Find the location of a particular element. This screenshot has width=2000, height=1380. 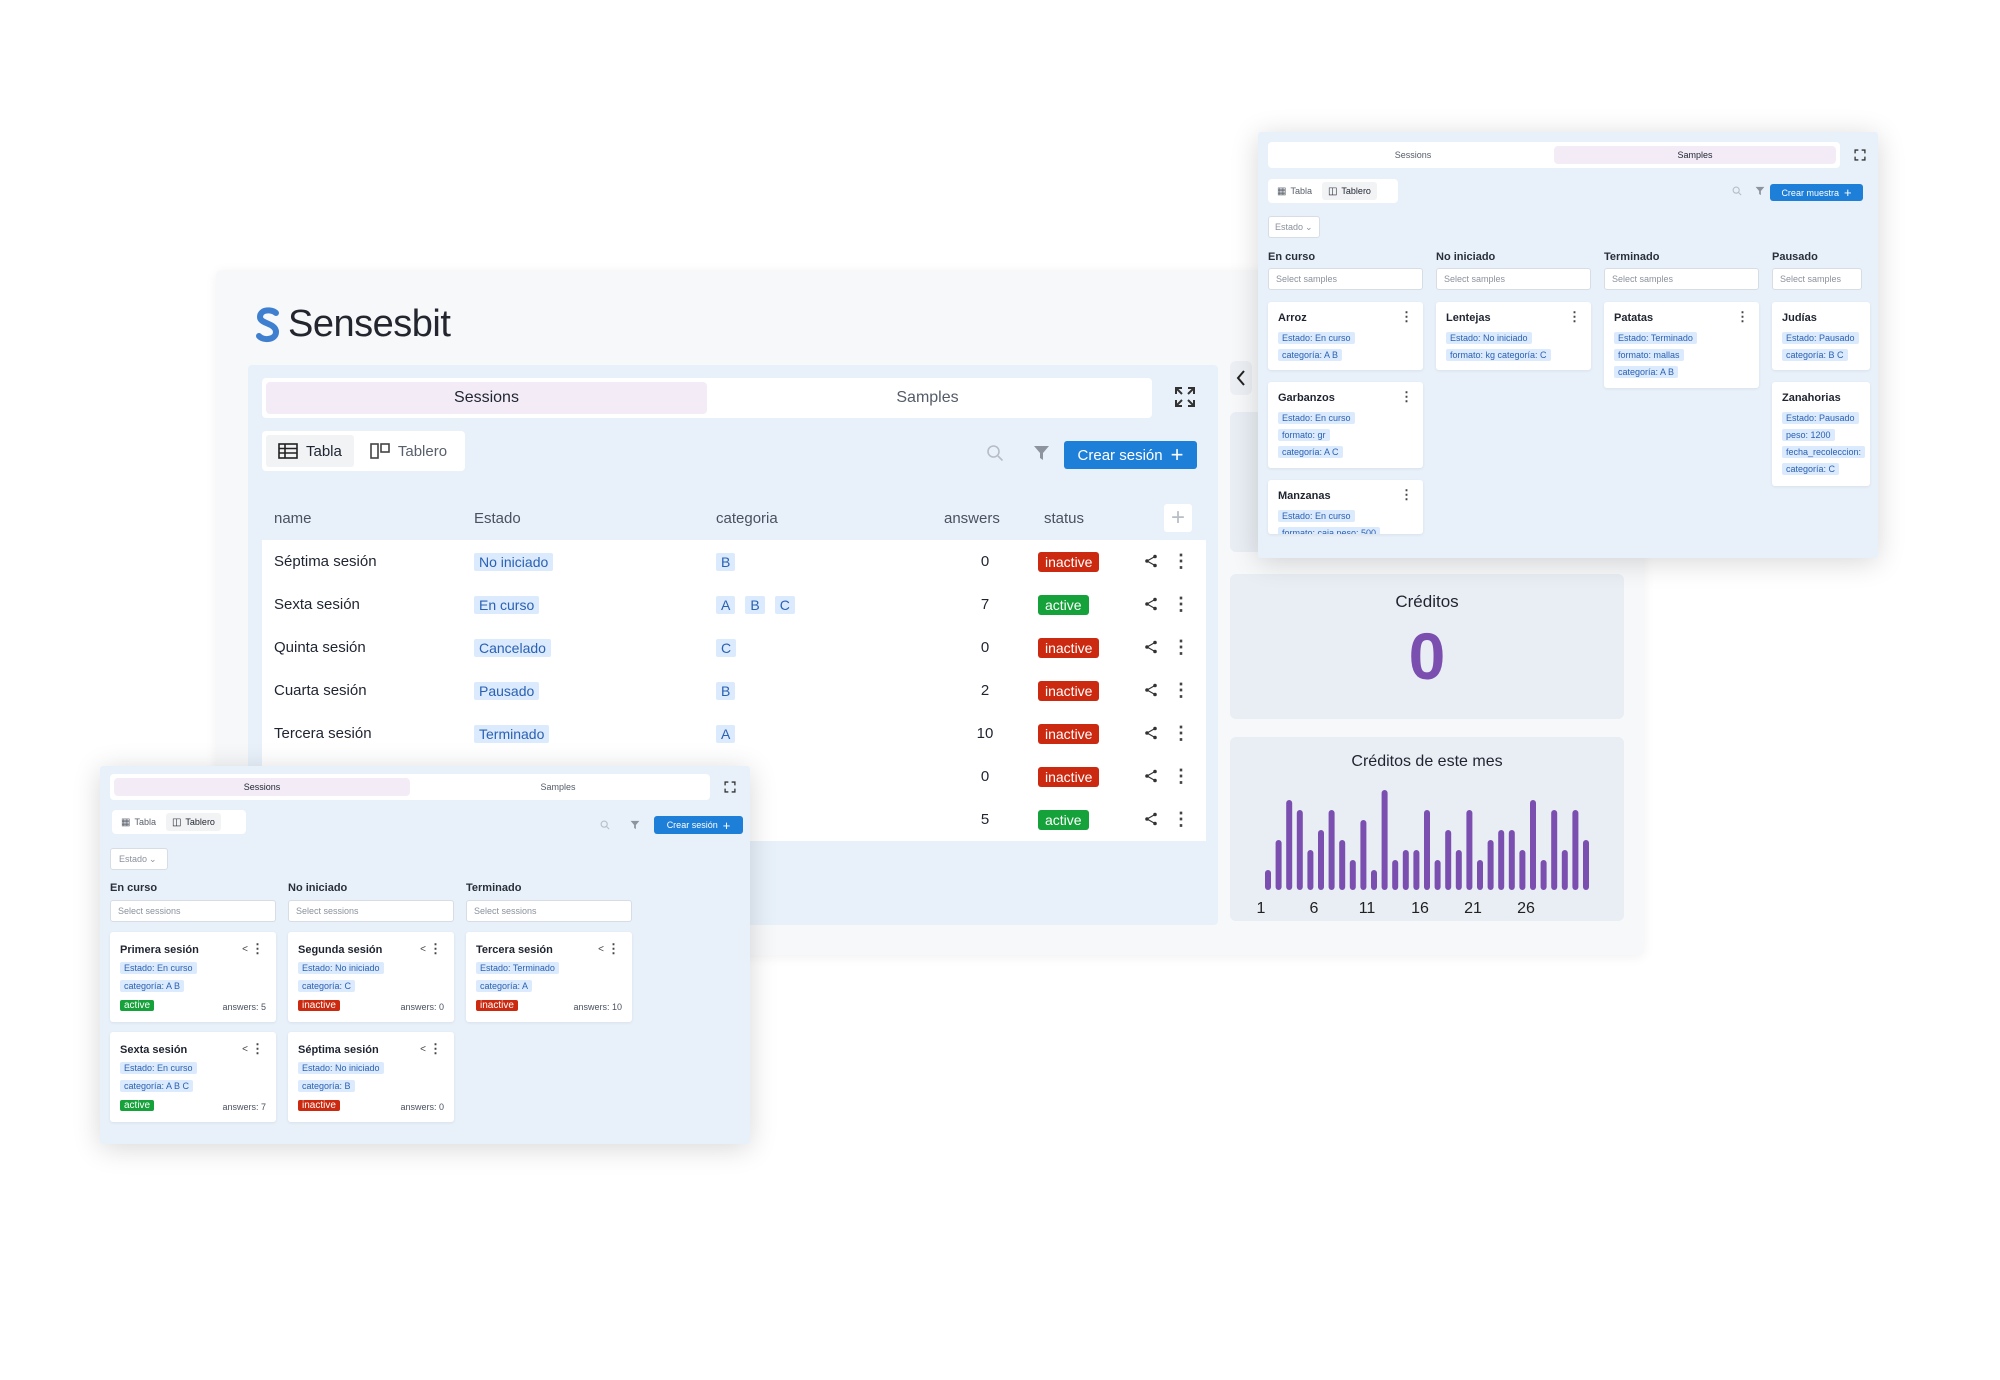

row-categoria-cell: A is located at coordinates (824, 733).